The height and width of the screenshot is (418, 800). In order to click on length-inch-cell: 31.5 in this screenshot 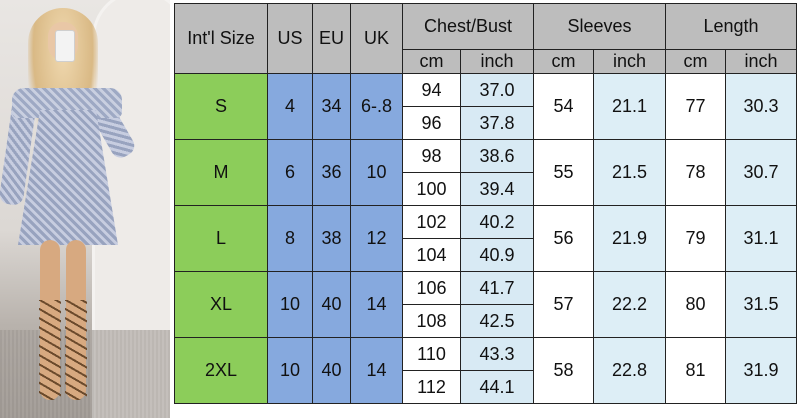, I will do `click(761, 304)`.